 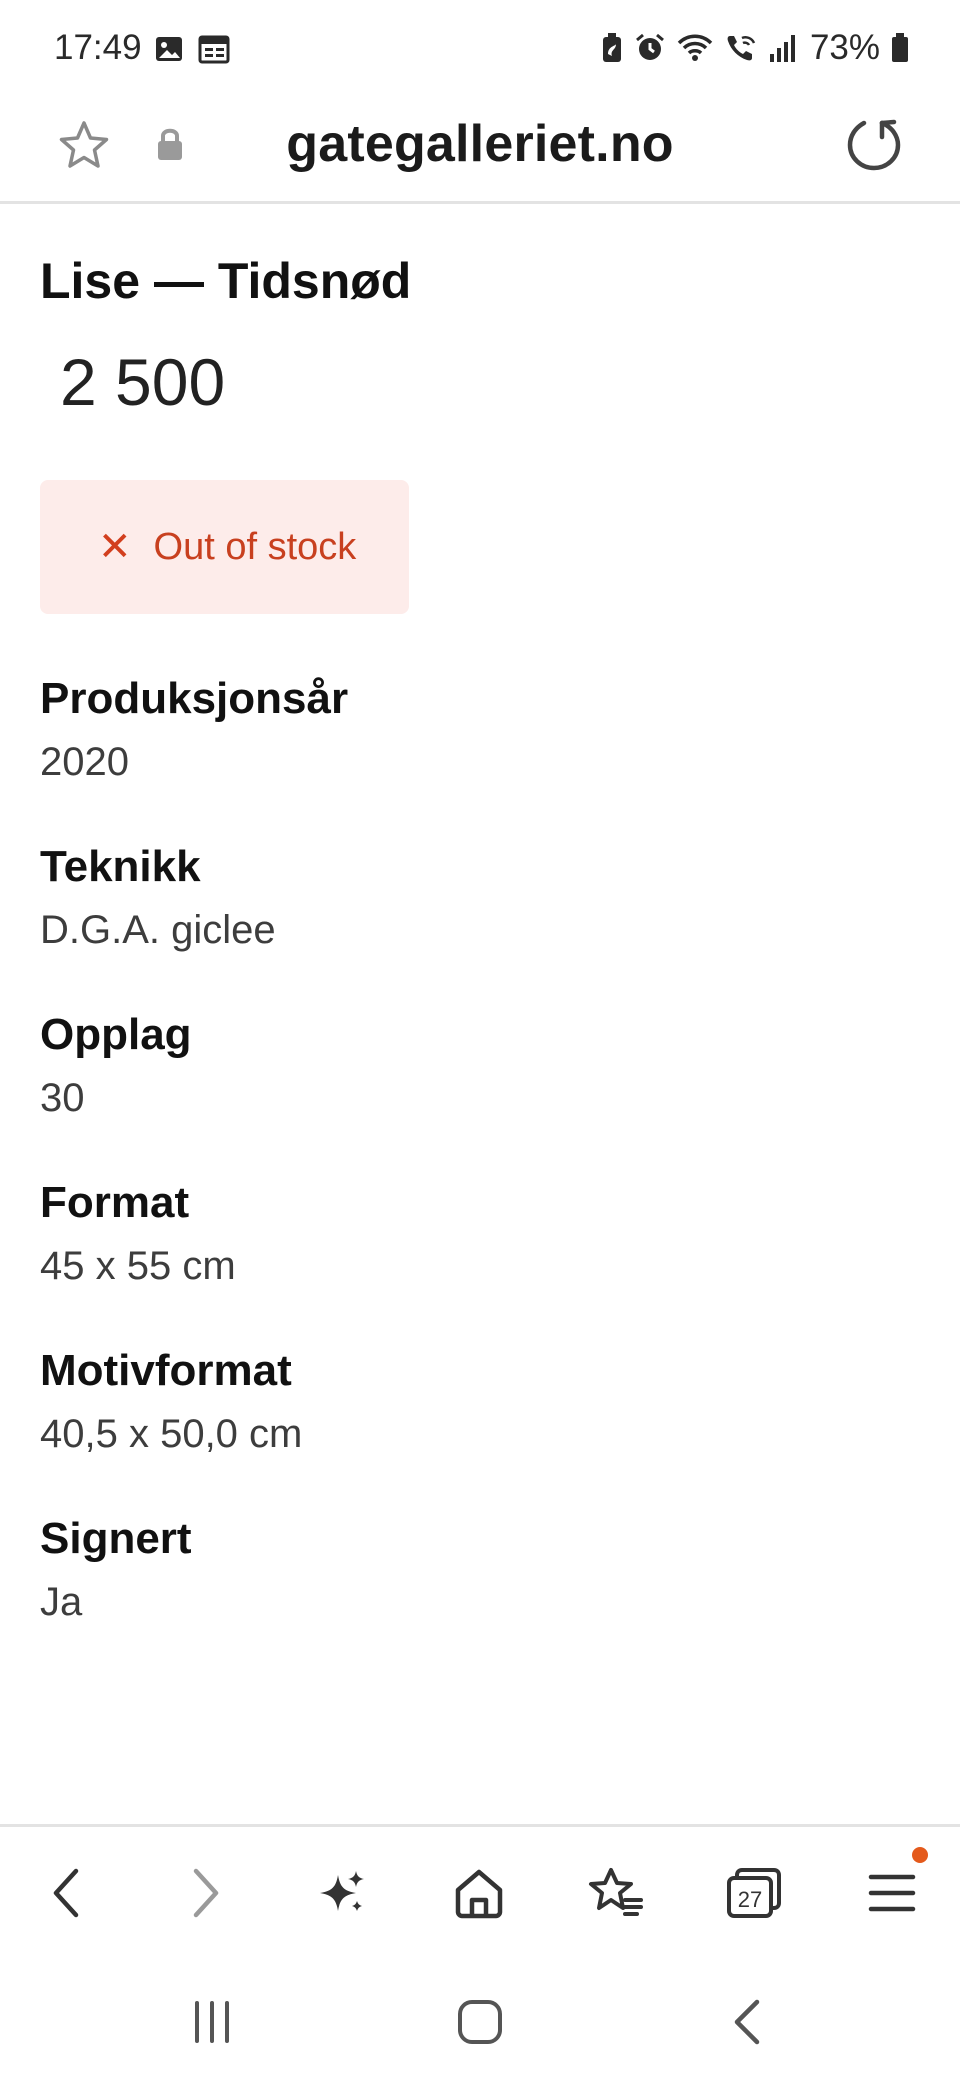 I want to click on home-system-button, so click(x=480, y=2022).